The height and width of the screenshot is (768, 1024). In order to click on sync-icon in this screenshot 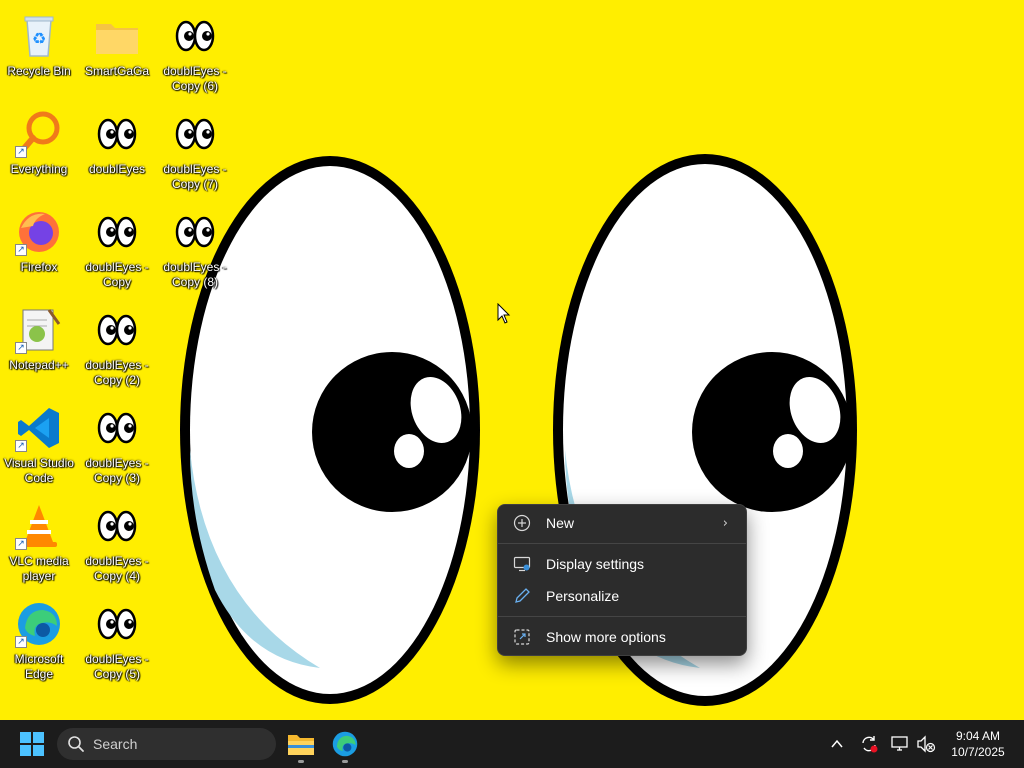, I will do `click(870, 744)`.